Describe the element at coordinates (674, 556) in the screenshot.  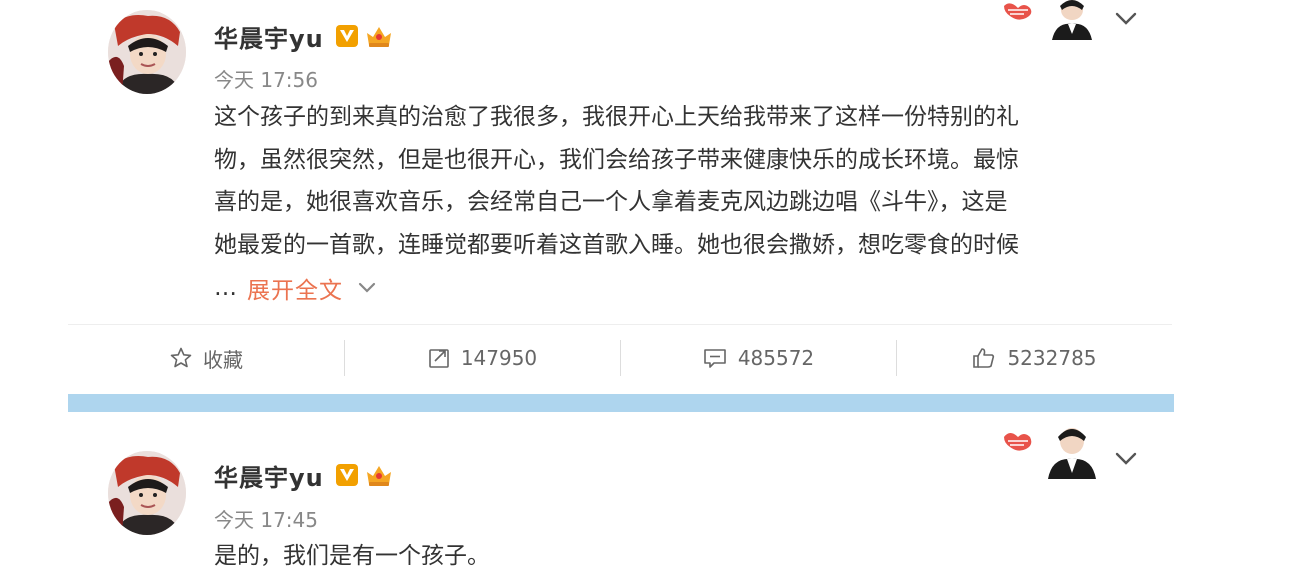
I see `post-content: 是的，我们是有一个孩子。` at that location.